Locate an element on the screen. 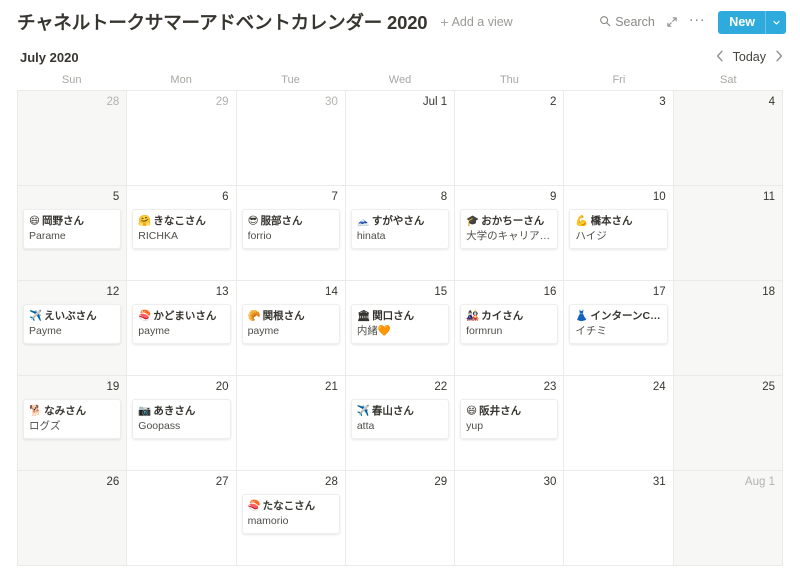 The width and height of the screenshot is (800, 581). calendar-day-cell: 22 ✈️ 春山さん atta is located at coordinates (400, 423).